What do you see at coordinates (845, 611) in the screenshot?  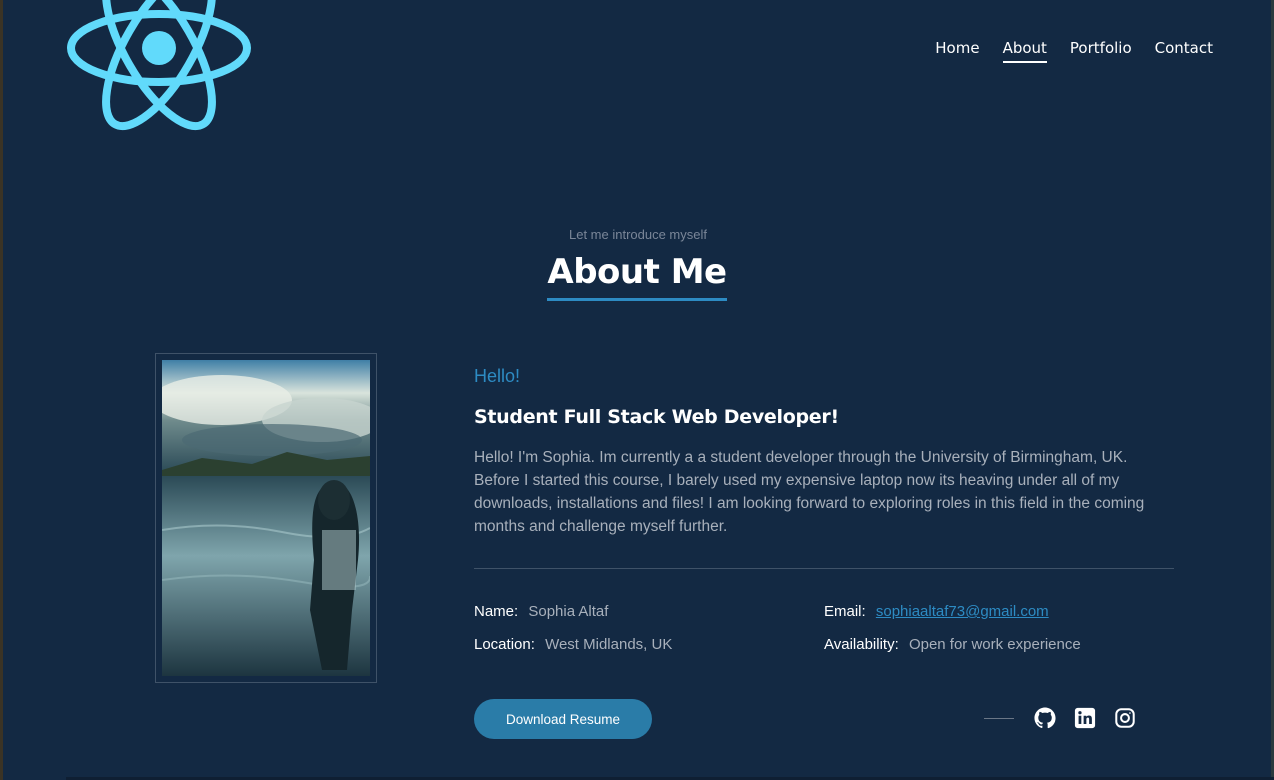 I see `detail-email-label: Email:` at bounding box center [845, 611].